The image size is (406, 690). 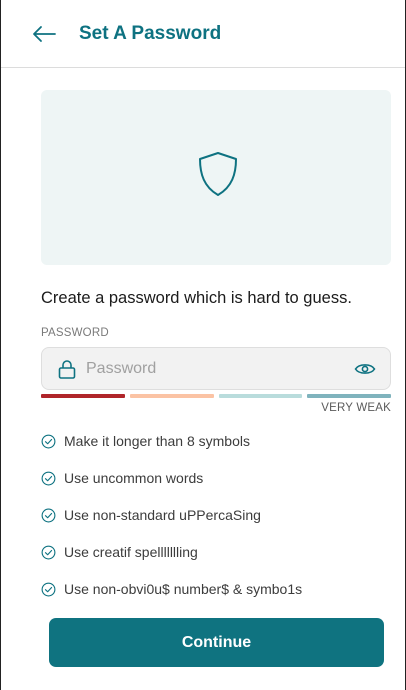 I want to click on list-item: Use uncommon words, so click(x=216, y=478).